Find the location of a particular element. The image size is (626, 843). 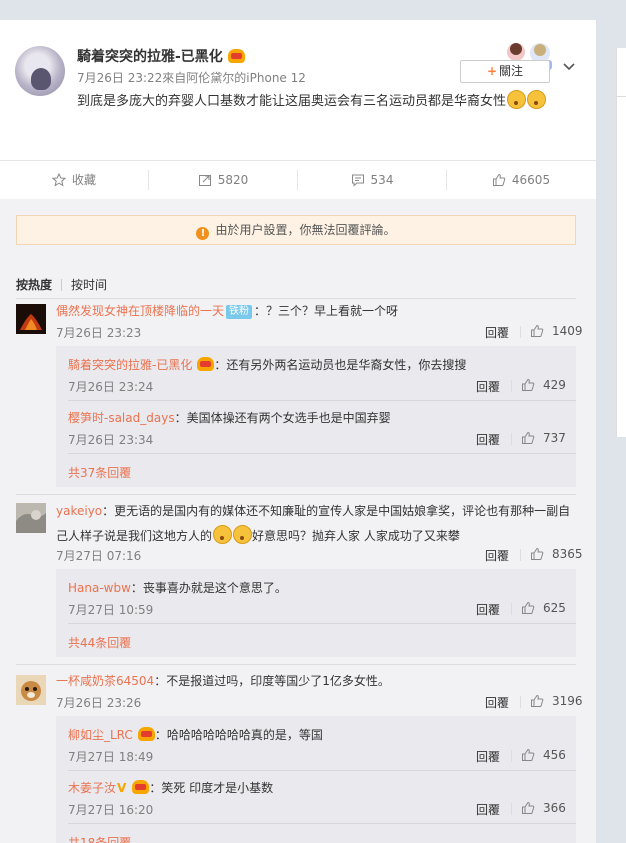

reply-like-button: 429 is located at coordinates (543, 385).